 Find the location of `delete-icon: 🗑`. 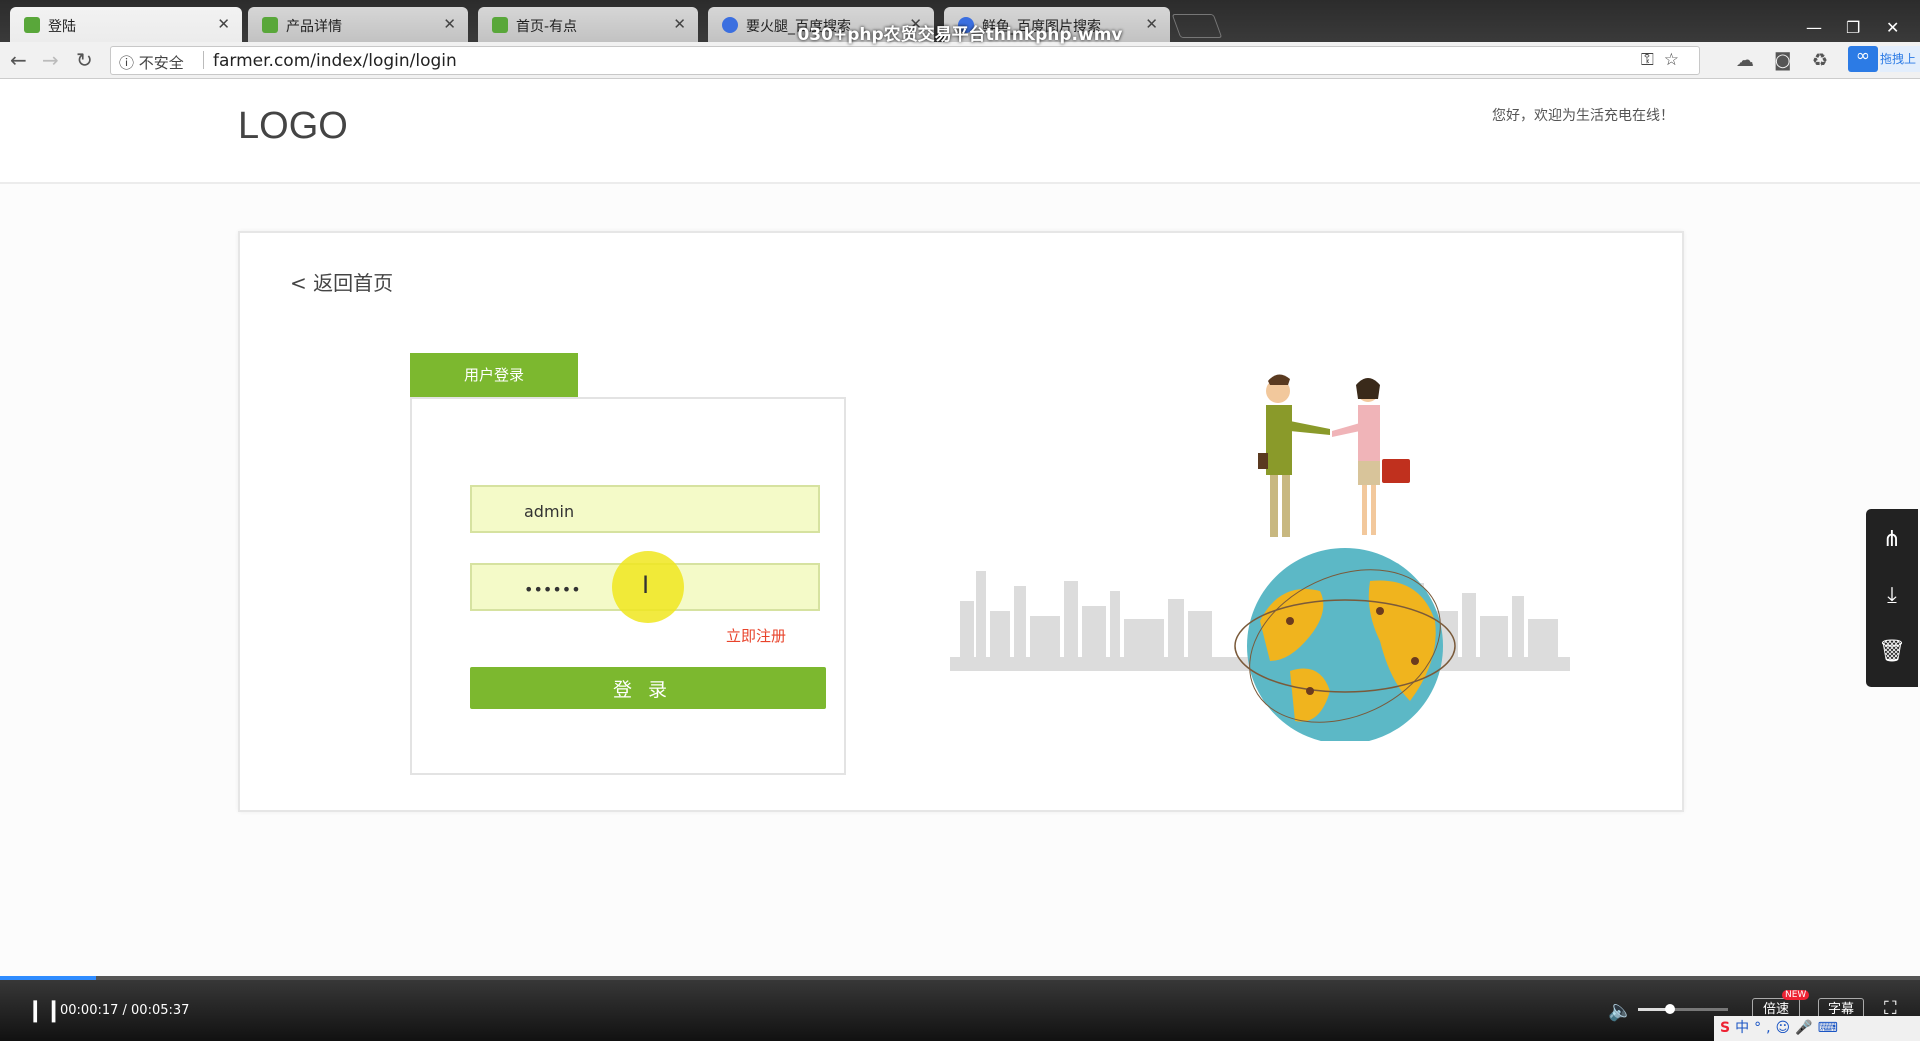

delete-icon: 🗑 is located at coordinates (1892, 652).